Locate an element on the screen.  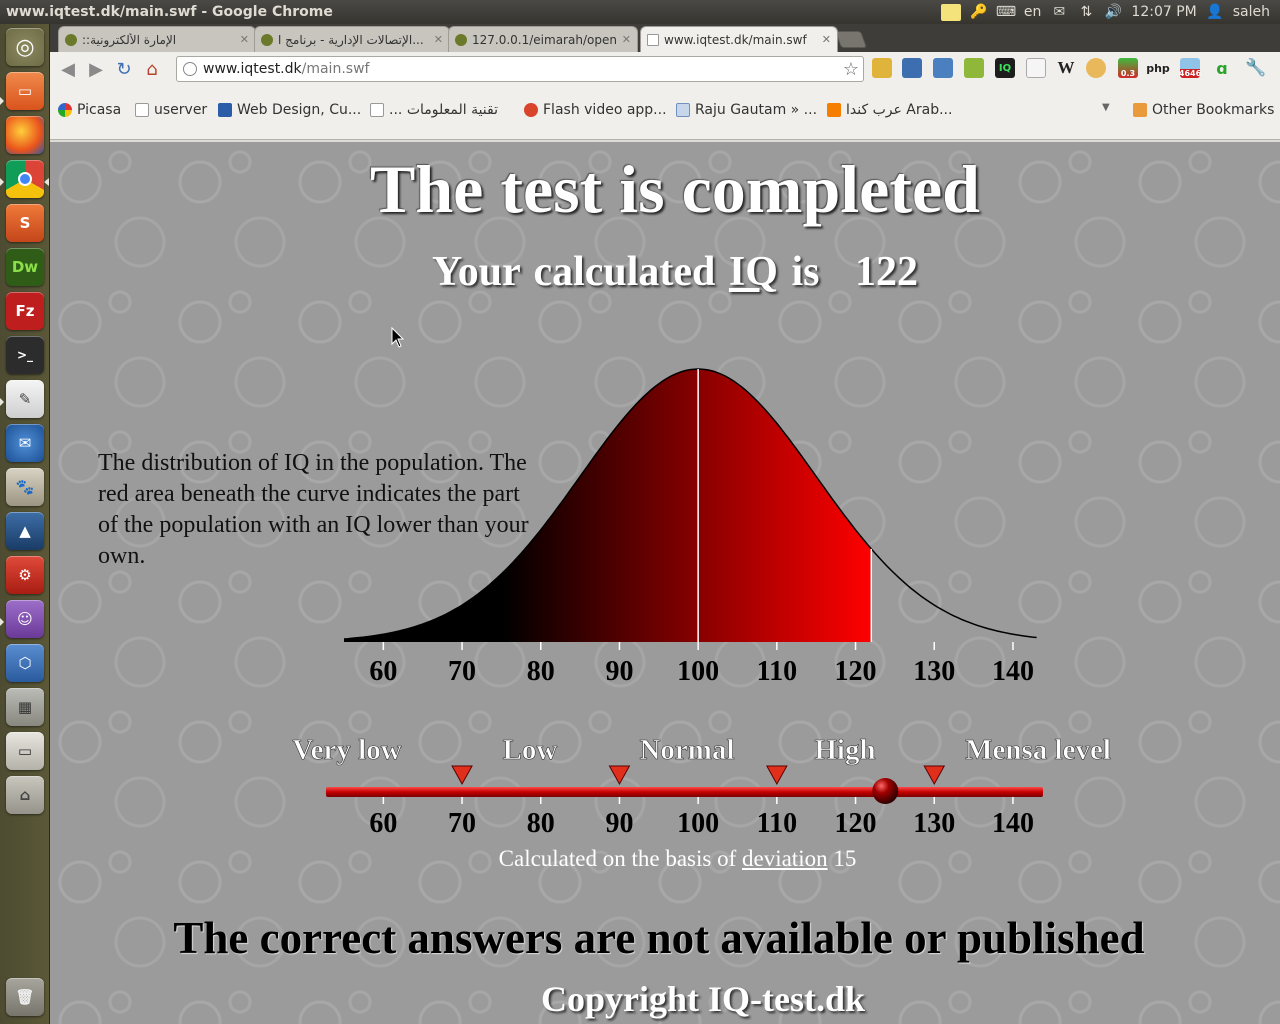
reload-icon: ↻ is located at coordinates (124, 69).